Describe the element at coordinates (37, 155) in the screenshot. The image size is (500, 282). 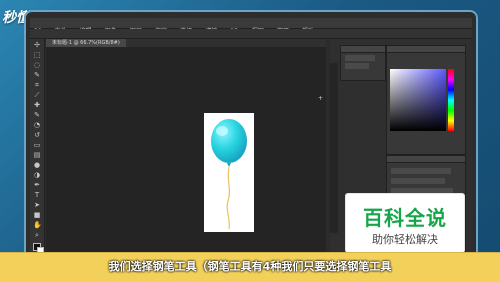
I see `gradient-tool-icon: ▤` at that location.